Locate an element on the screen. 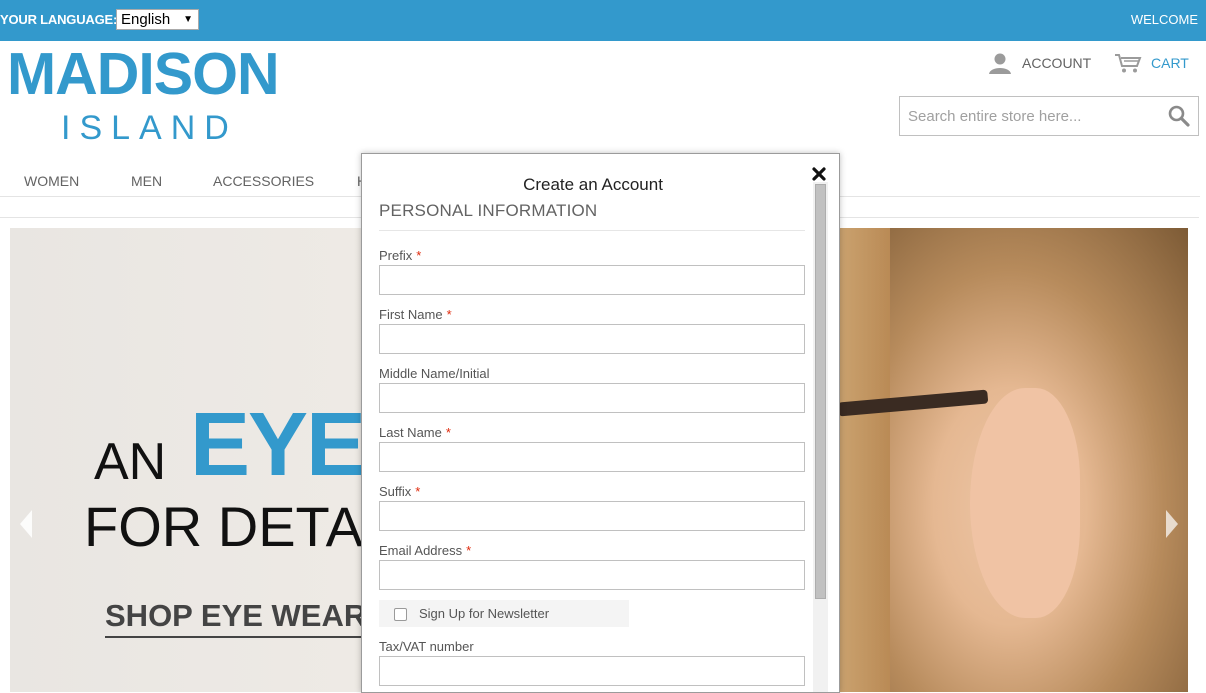  logo-main-text: MADISON is located at coordinates (143, 74).